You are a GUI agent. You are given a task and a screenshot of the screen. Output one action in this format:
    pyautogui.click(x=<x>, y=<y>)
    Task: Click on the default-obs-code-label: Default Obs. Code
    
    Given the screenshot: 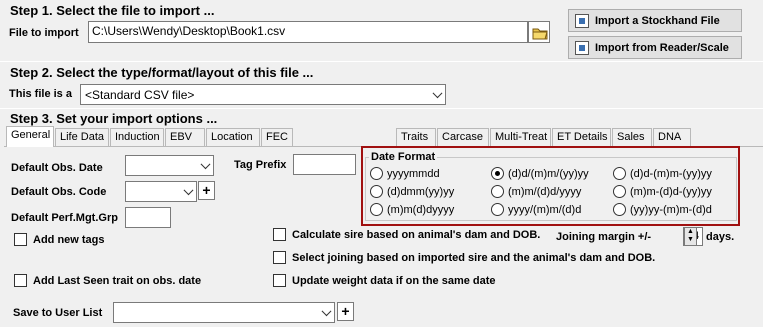 What is the action you would take?
    pyautogui.click(x=59, y=192)
    